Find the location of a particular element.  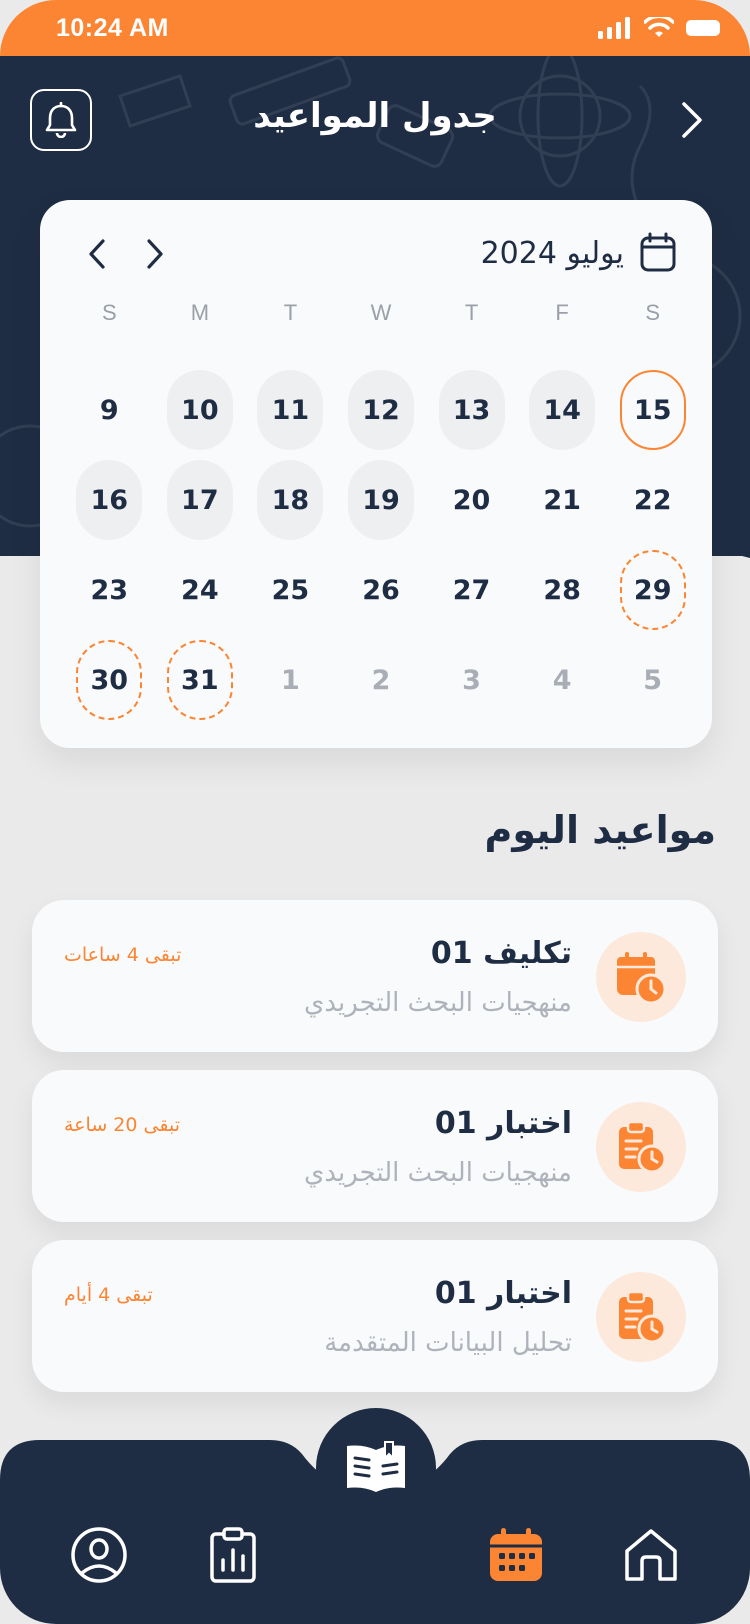

status-time: 10:24 AM is located at coordinates (112, 27).